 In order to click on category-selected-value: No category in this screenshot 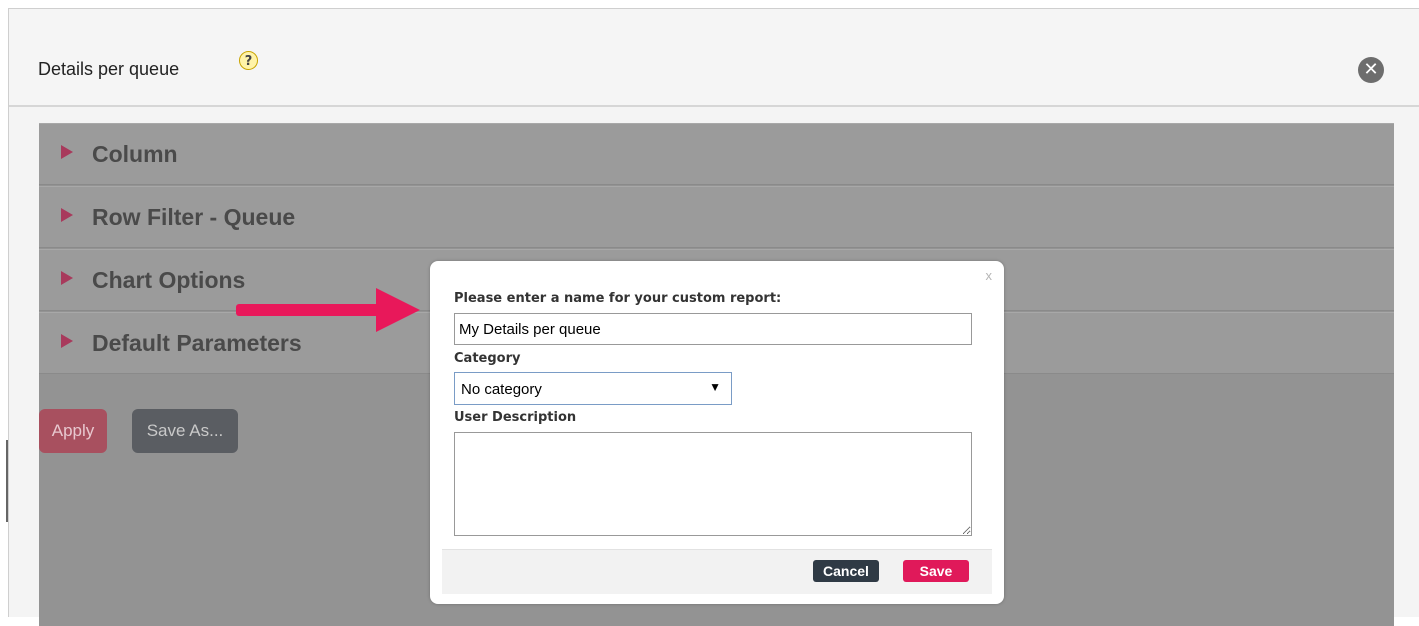, I will do `click(501, 389)`.